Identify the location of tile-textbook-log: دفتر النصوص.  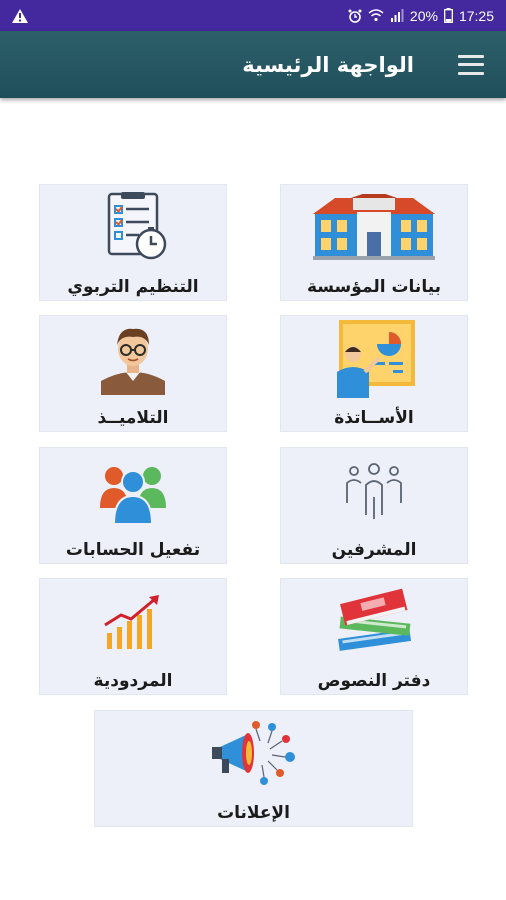
(374, 636).